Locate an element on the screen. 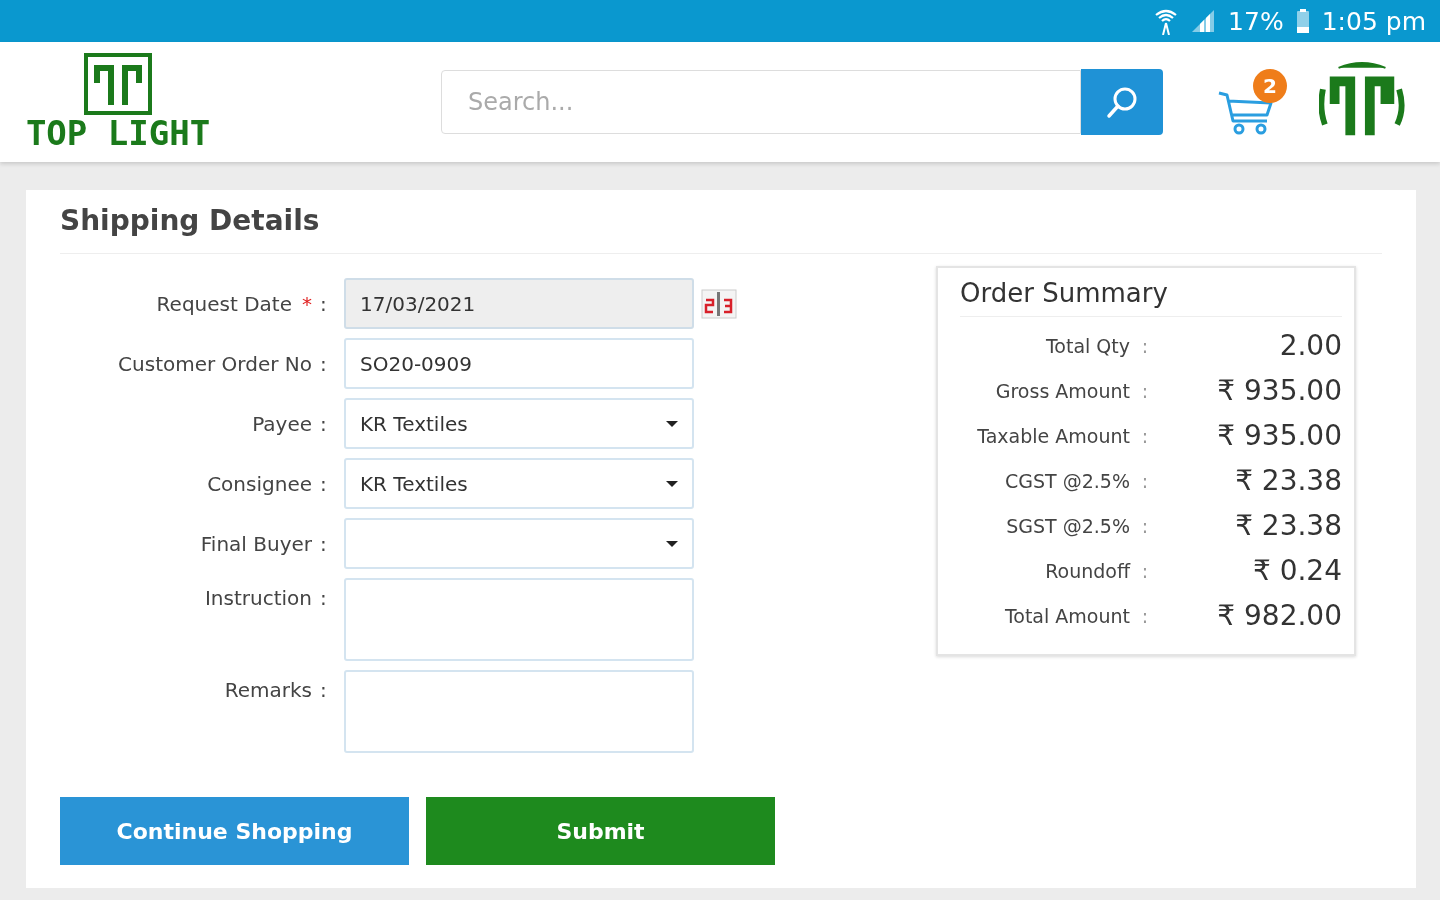  search-icon is located at coordinates (1122, 102).